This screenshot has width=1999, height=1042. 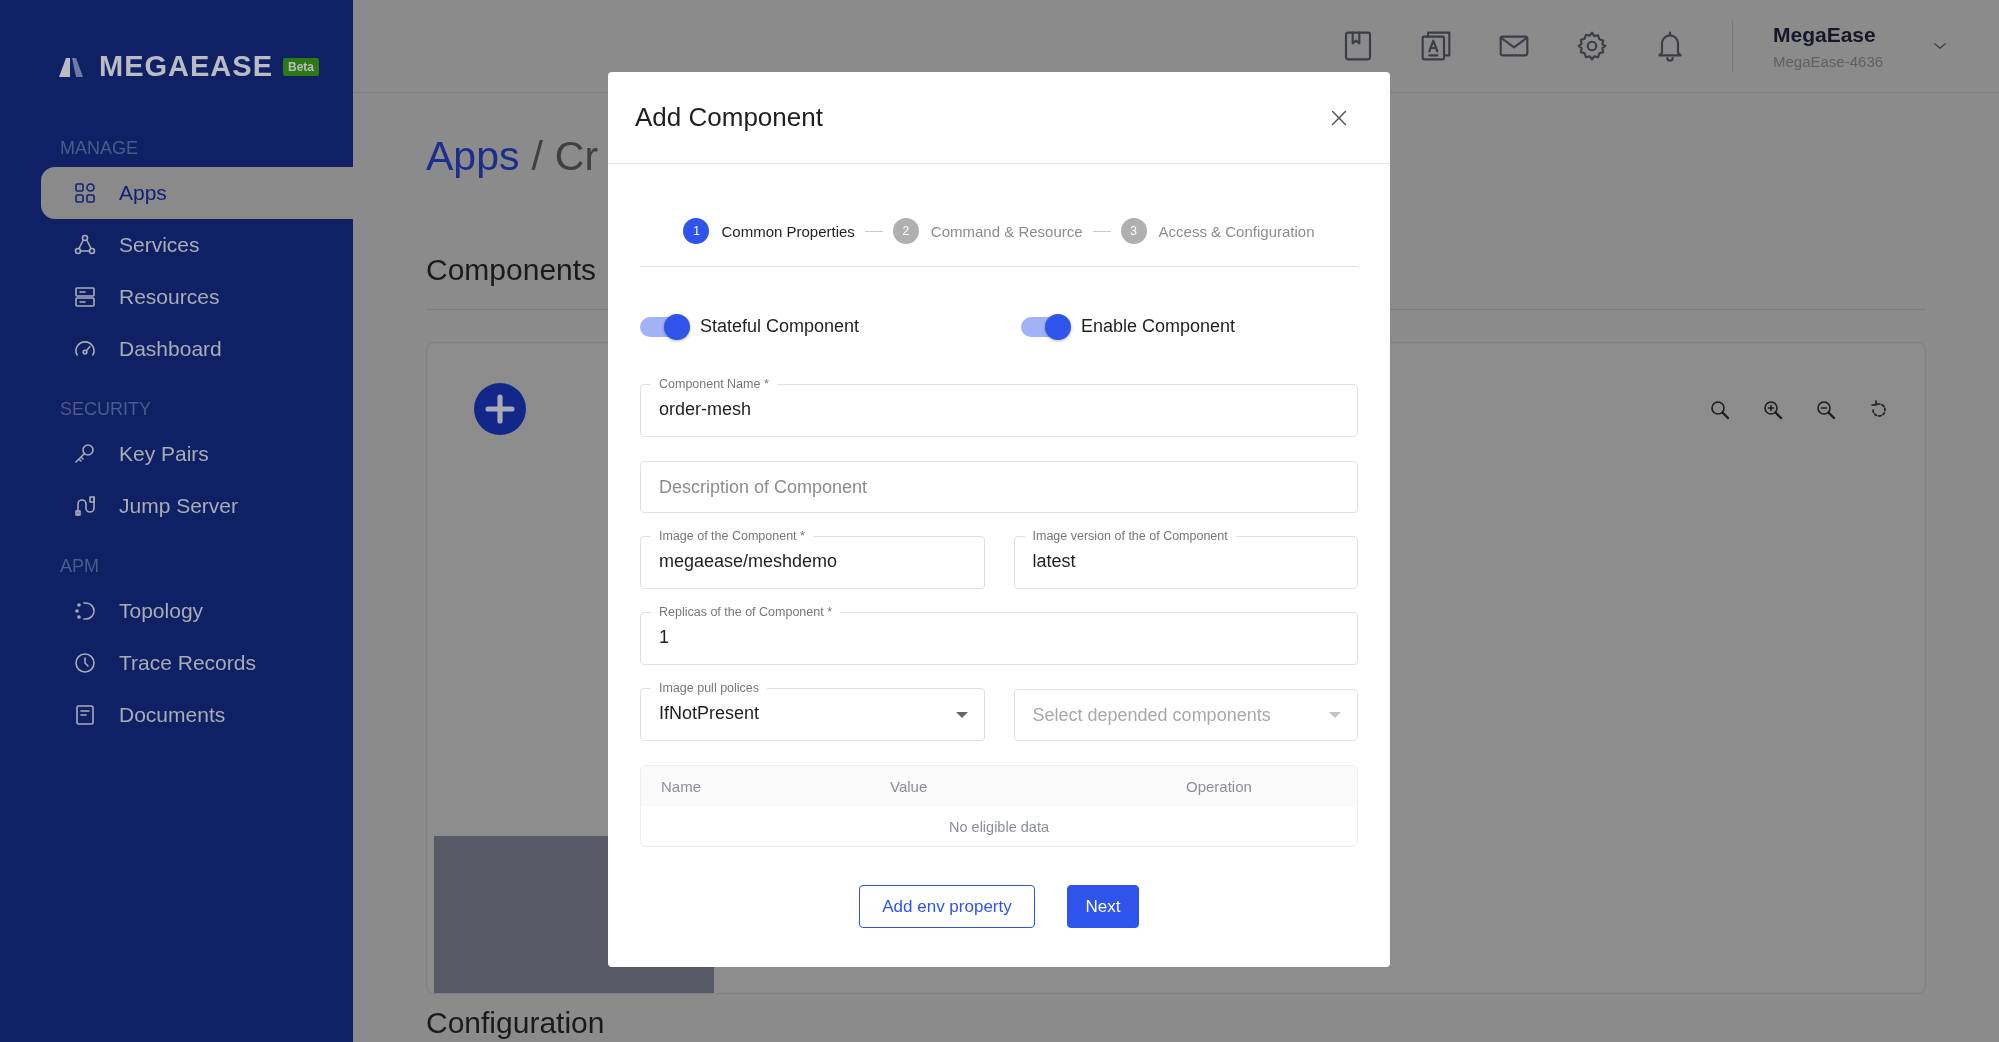 What do you see at coordinates (1103, 906) in the screenshot?
I see `next-button: Next` at bounding box center [1103, 906].